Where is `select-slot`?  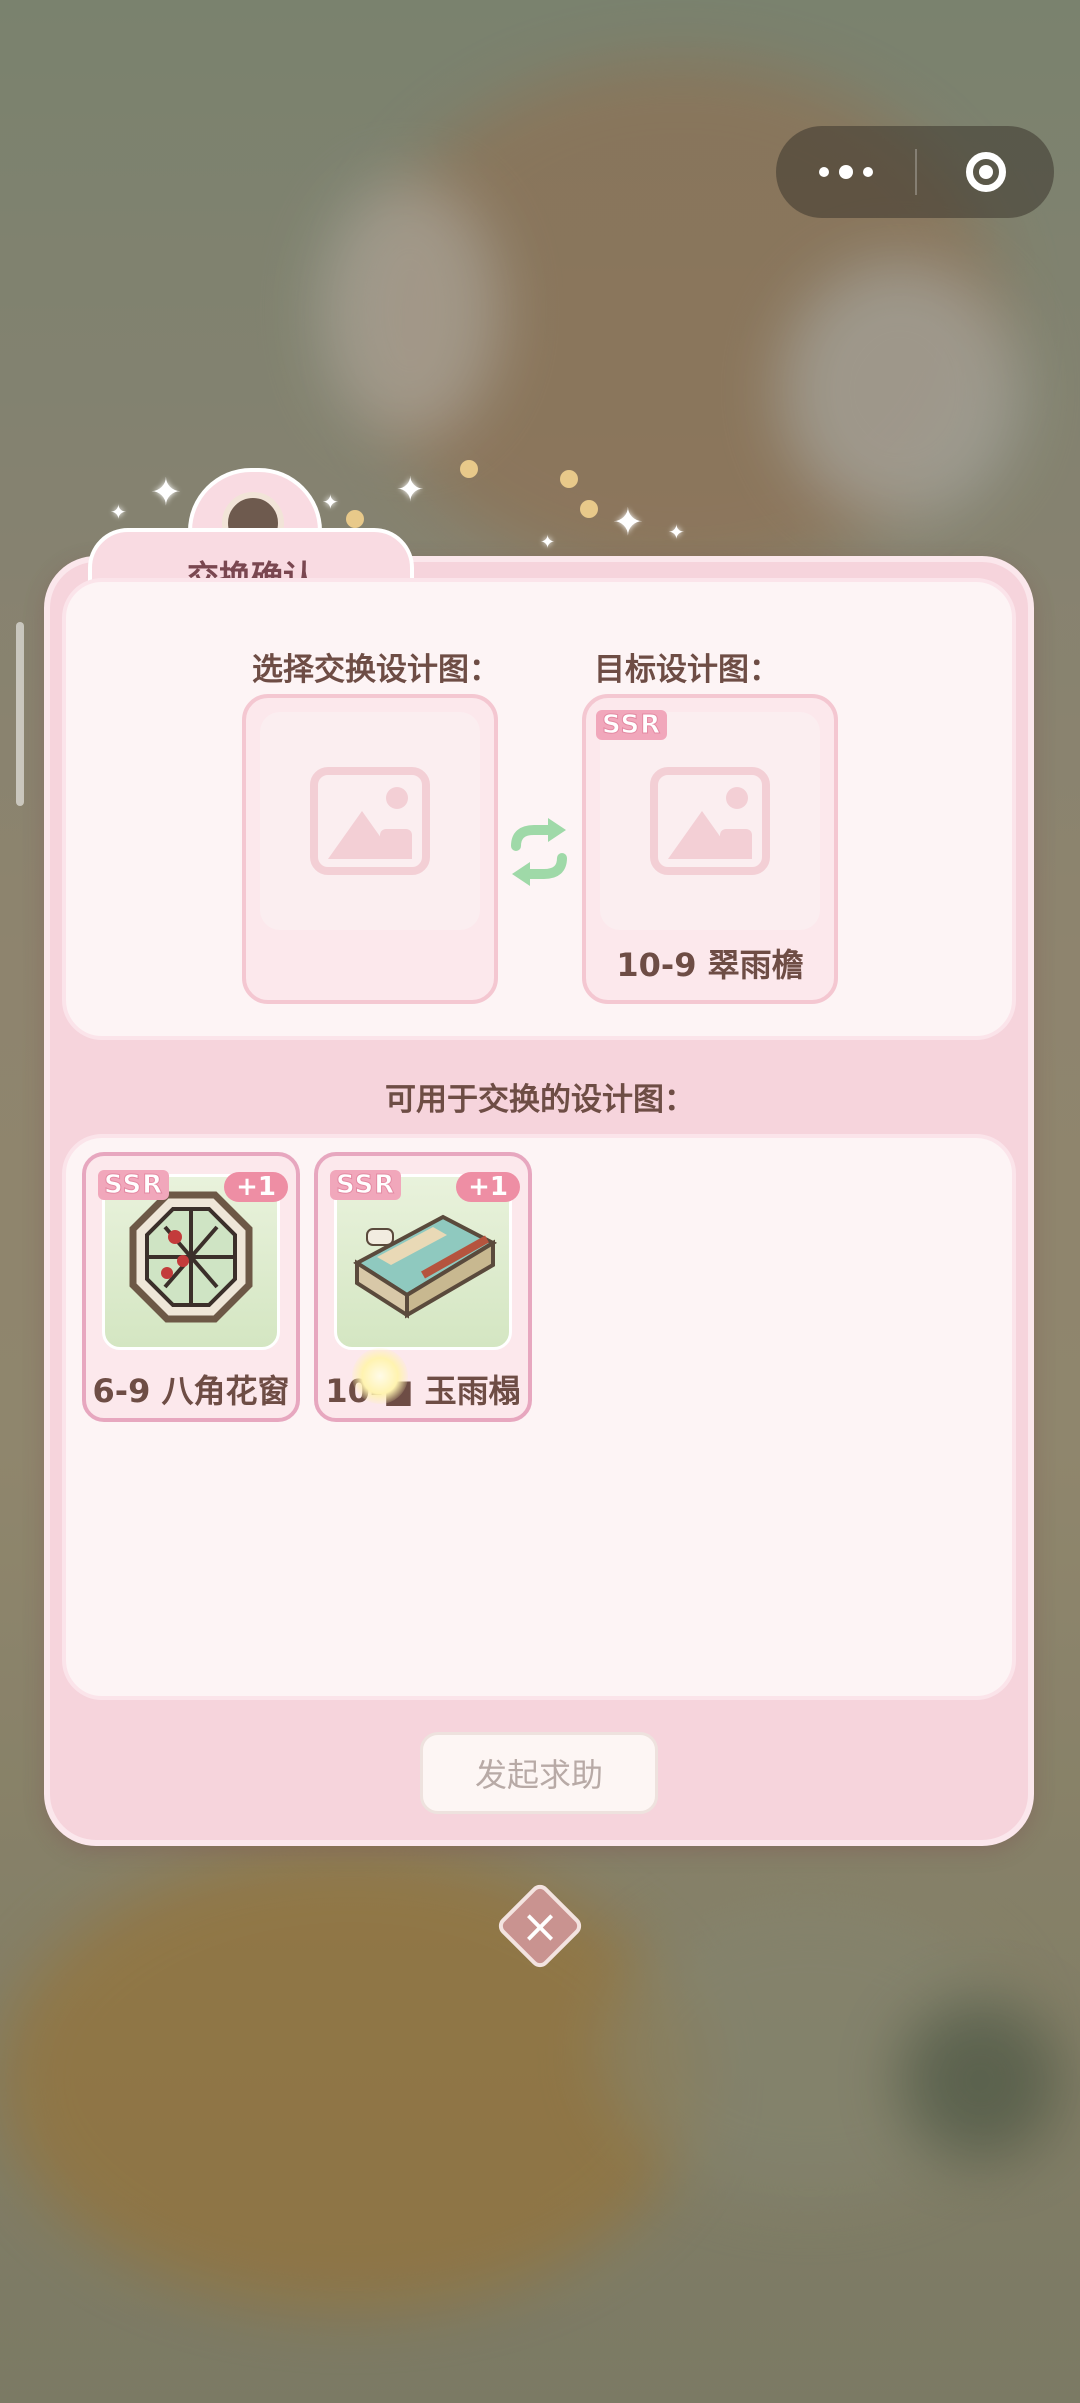 select-slot is located at coordinates (370, 849).